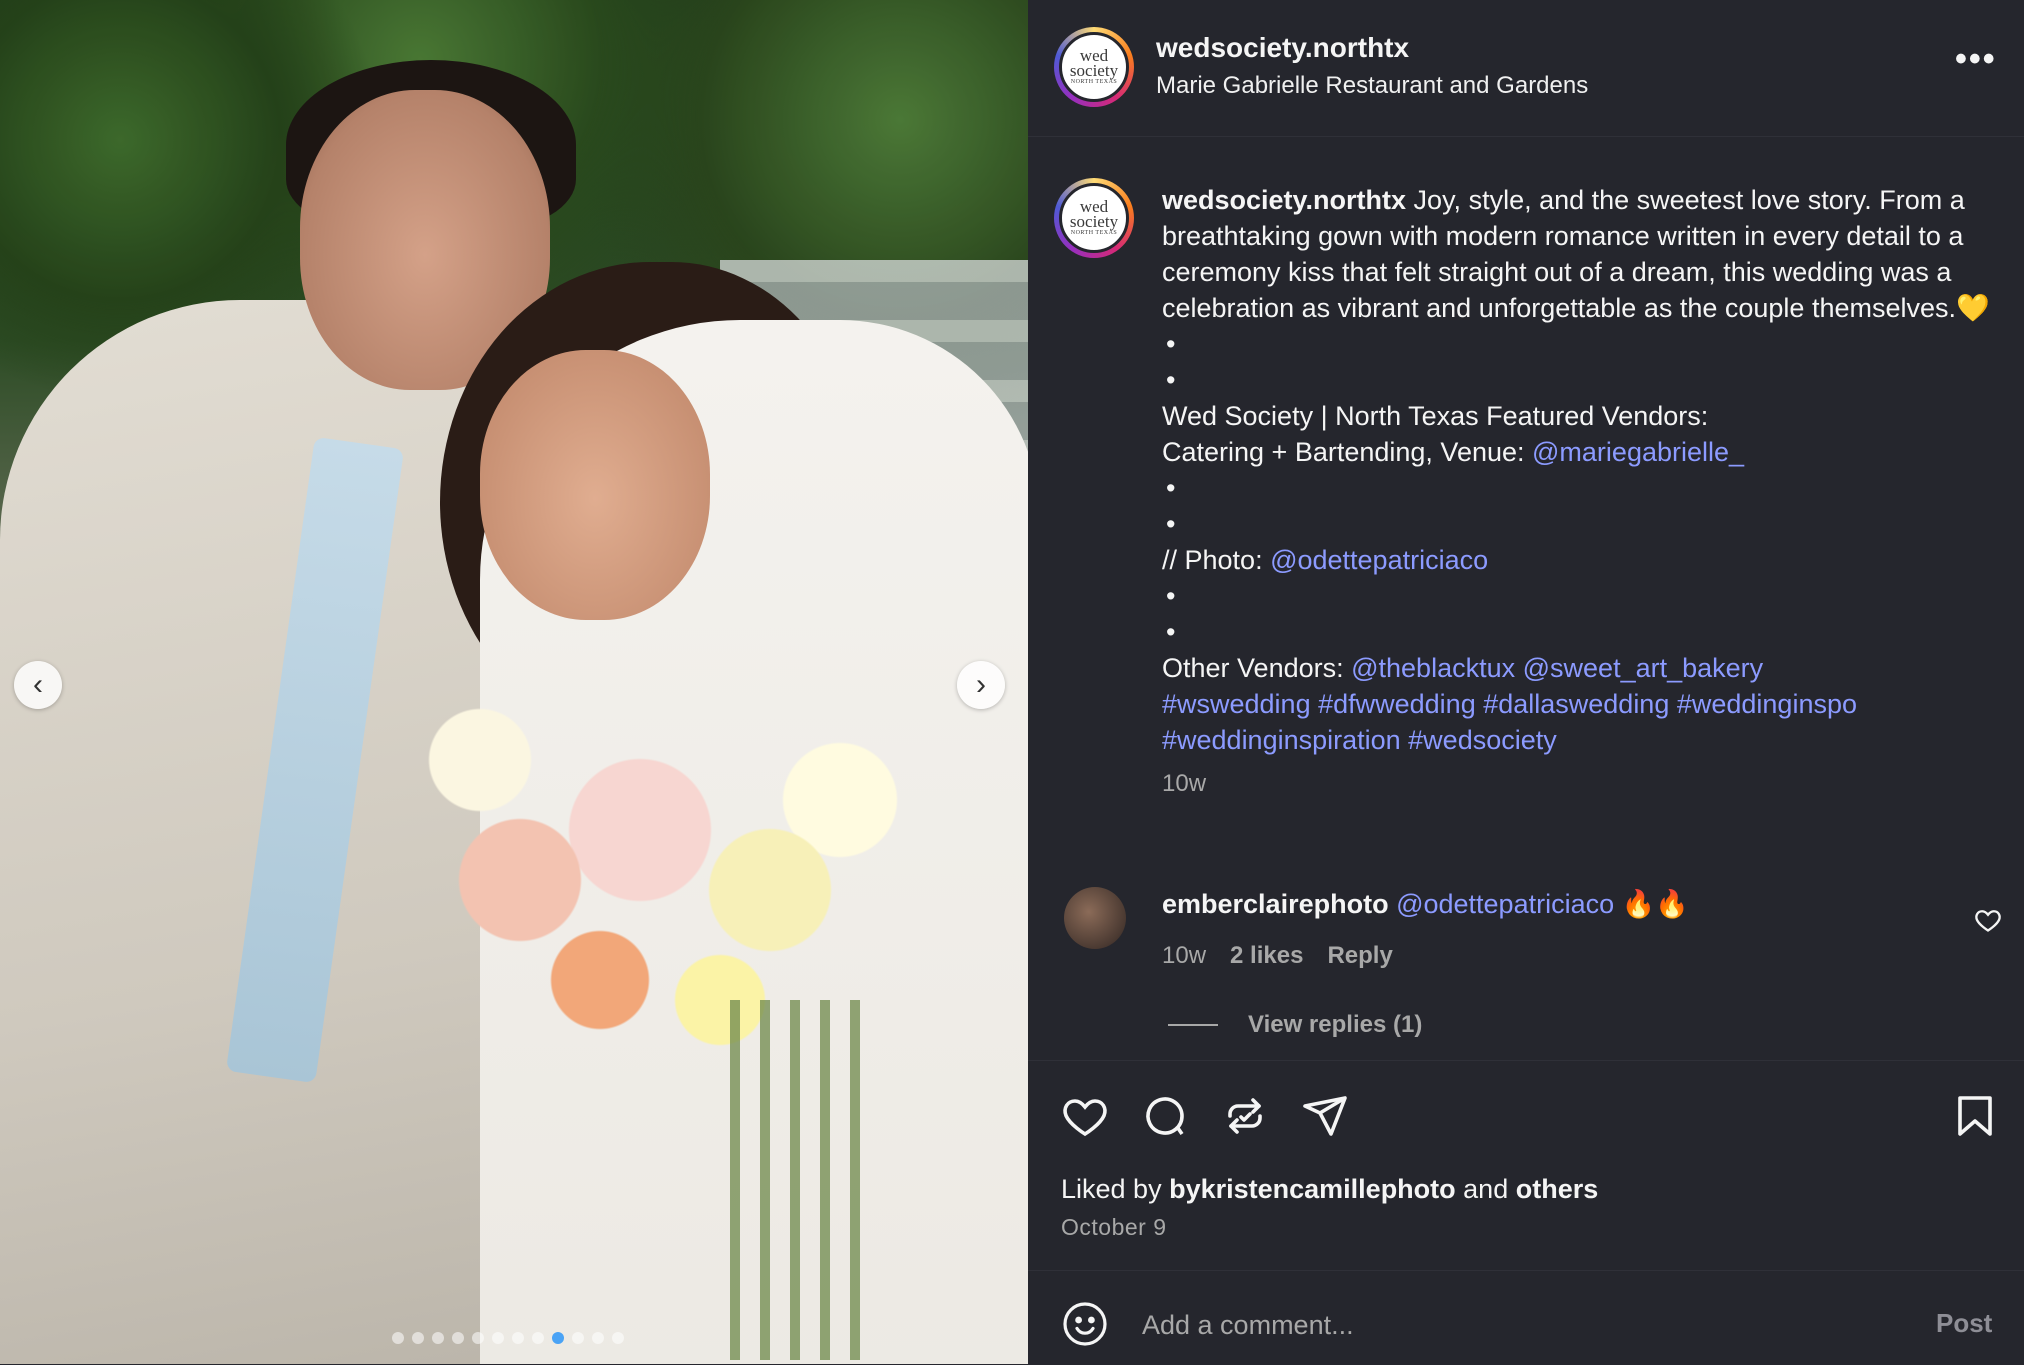 Image resolution: width=2024 pixels, height=1365 pixels. What do you see at coordinates (1095, 918) in the screenshot?
I see `commenter-avatar` at bounding box center [1095, 918].